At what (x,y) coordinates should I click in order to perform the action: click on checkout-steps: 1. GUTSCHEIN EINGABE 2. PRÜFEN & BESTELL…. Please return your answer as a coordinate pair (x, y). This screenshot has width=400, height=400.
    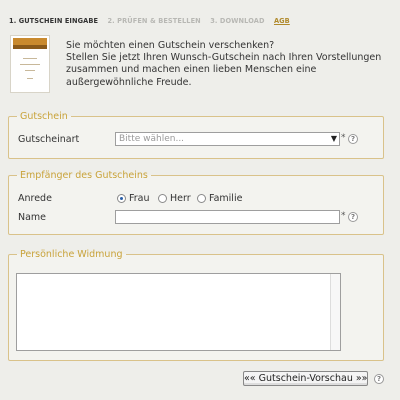
    Looking at the image, I should click on (153, 21).